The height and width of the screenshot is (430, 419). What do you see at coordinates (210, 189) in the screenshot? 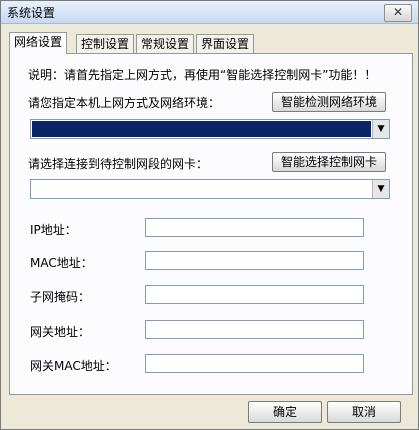
I see `network-card-select: ▼` at bounding box center [210, 189].